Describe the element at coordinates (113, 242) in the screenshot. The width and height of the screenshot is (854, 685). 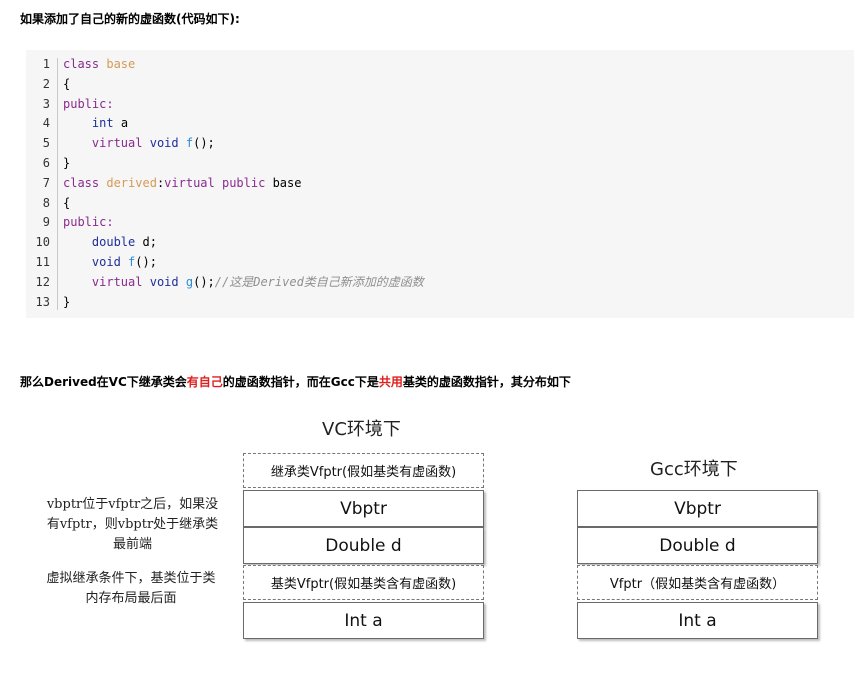
I see `code-type: double` at that location.